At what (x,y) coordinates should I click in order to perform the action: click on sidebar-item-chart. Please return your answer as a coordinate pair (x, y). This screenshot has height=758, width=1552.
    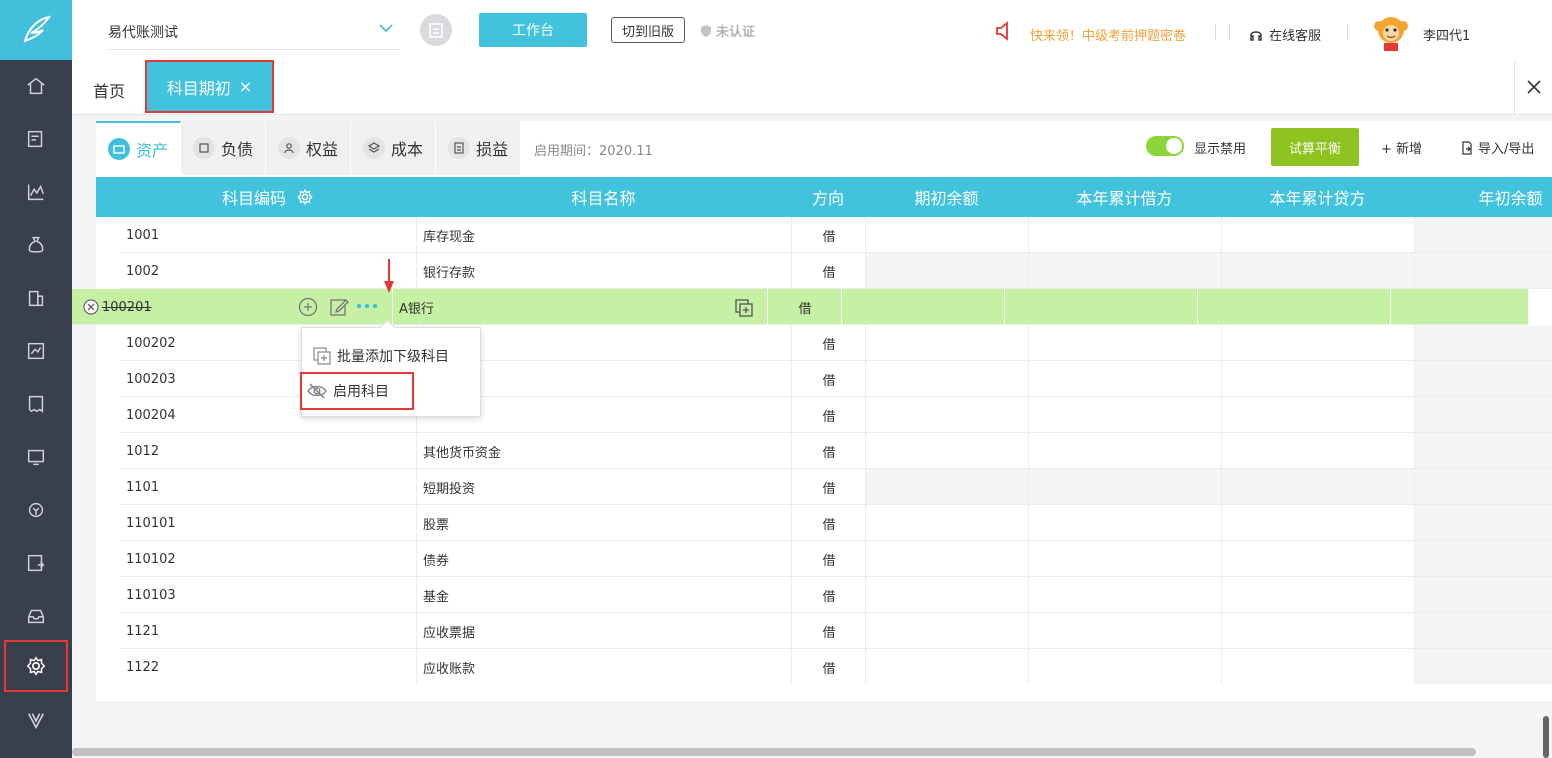
    Looking at the image, I should click on (36, 192).